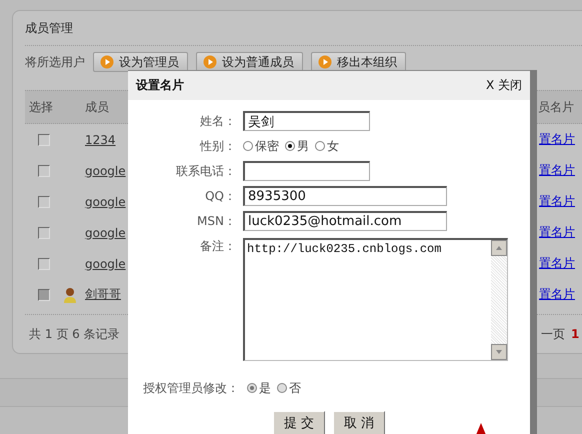 The width and height of the screenshot is (582, 434). Describe the element at coordinates (49, 28) in the screenshot. I see `panel-title: 成员管理` at that location.